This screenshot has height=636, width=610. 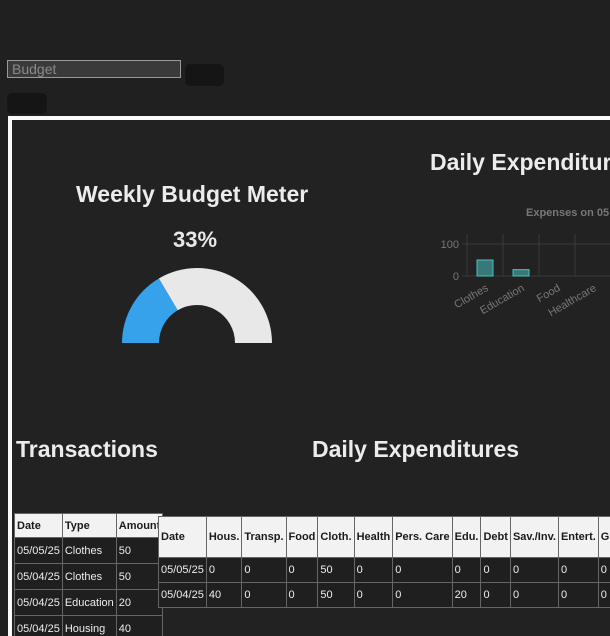 What do you see at coordinates (336, 537) in the screenshot?
I see `column-header: Cloth.` at bounding box center [336, 537].